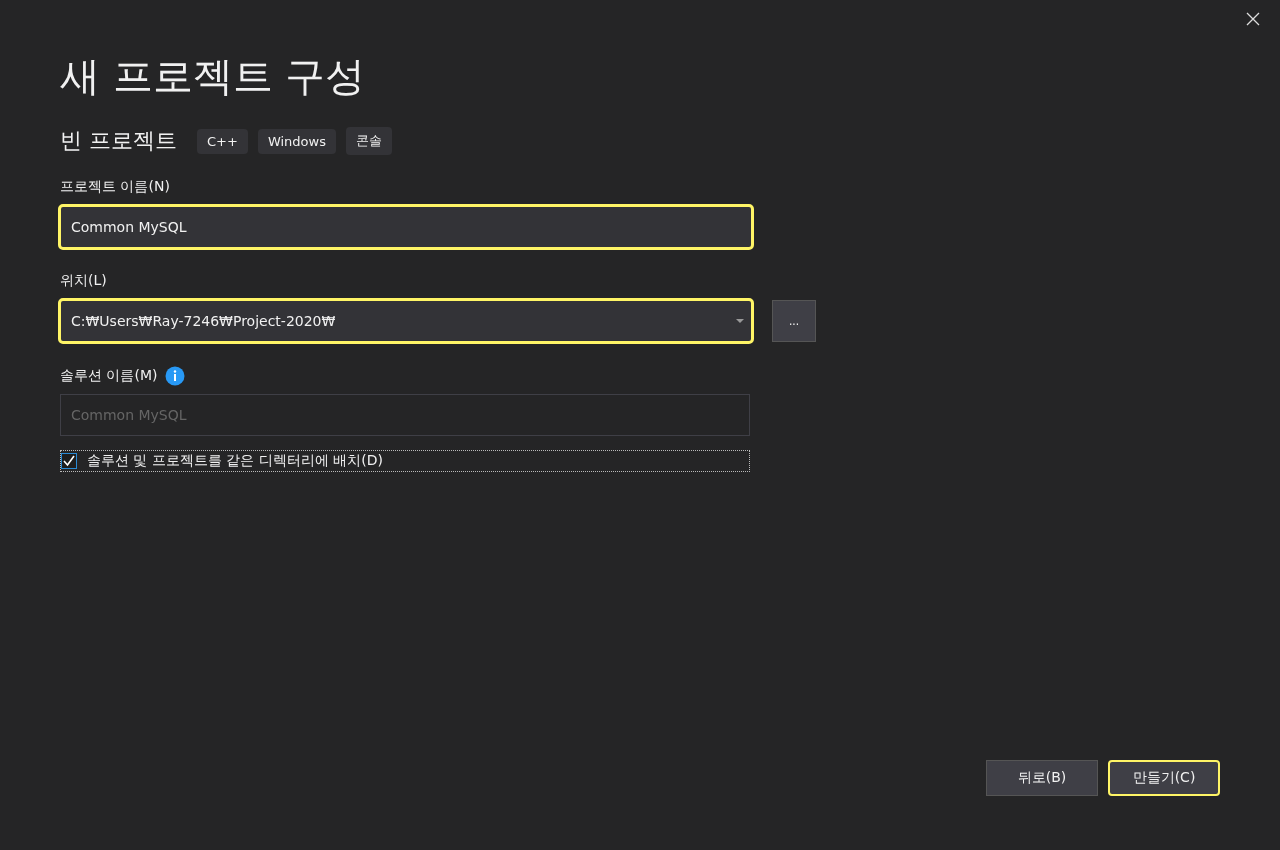 The image size is (1280, 850). Describe the element at coordinates (83, 281) in the screenshot. I see `field-label: 위치(L)` at that location.